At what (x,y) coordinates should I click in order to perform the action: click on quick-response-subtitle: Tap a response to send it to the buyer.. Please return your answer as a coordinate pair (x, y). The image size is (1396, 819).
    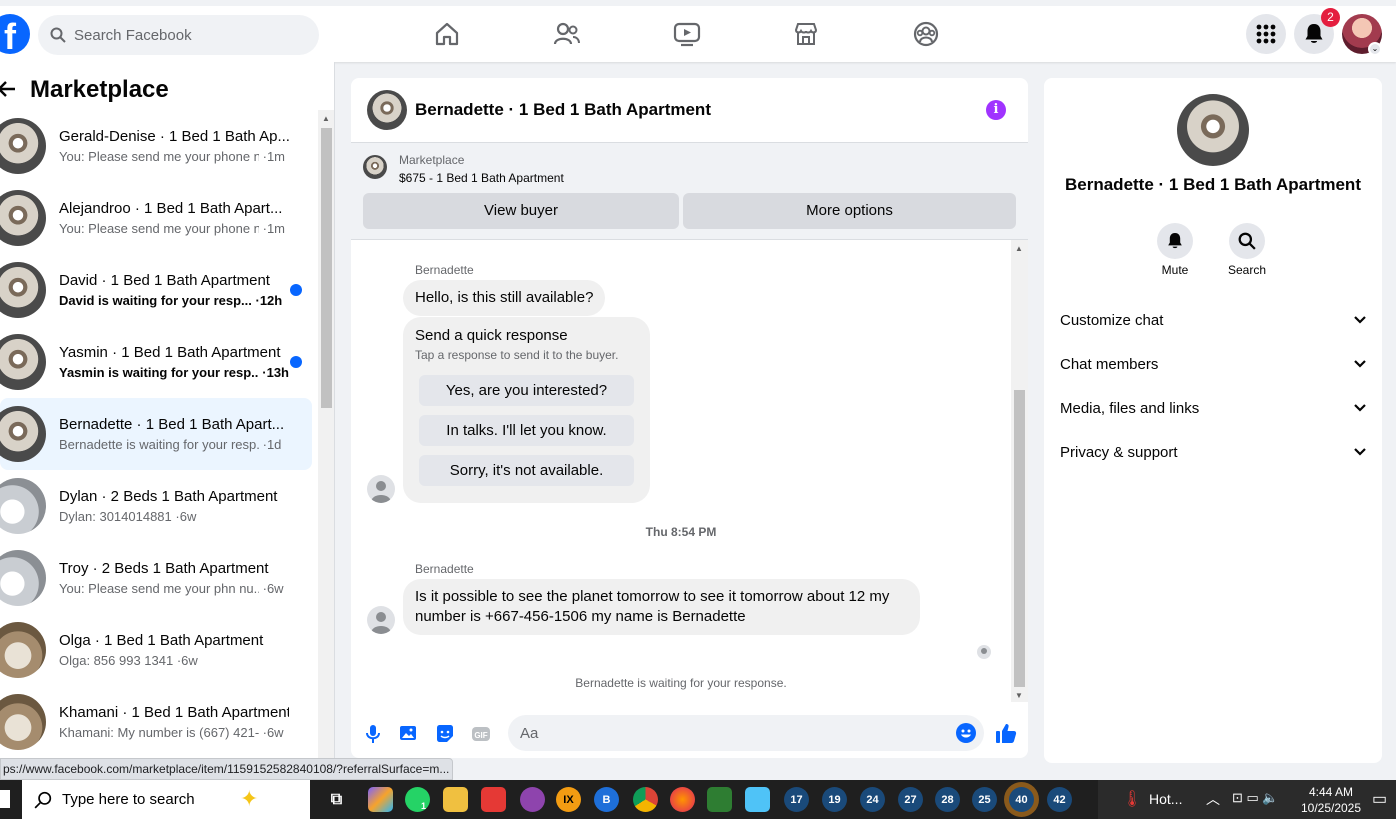
    Looking at the image, I should click on (517, 355).